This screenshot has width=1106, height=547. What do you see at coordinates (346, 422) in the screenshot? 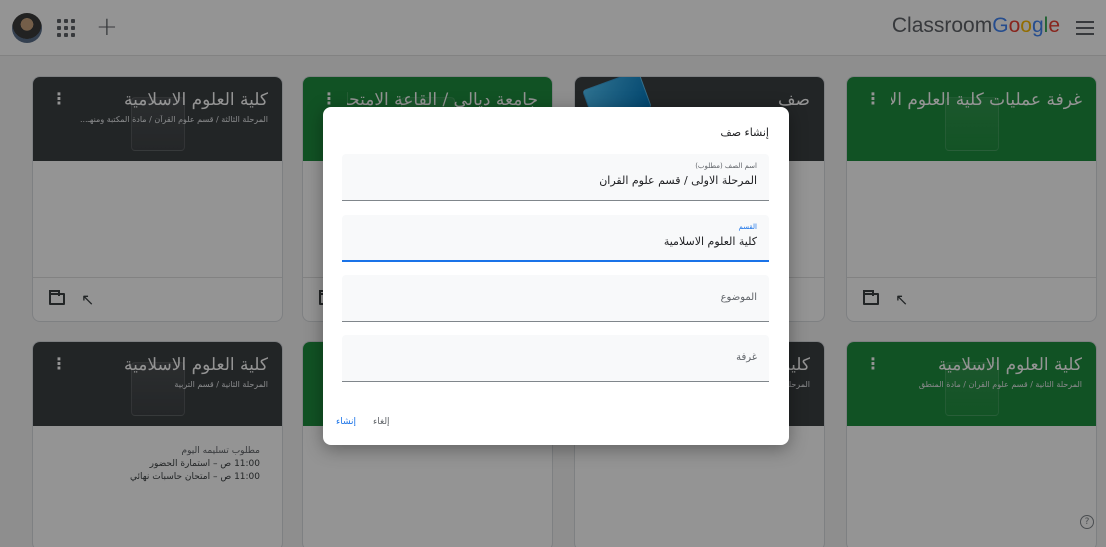
I see `create-button: إنشاء` at bounding box center [346, 422].